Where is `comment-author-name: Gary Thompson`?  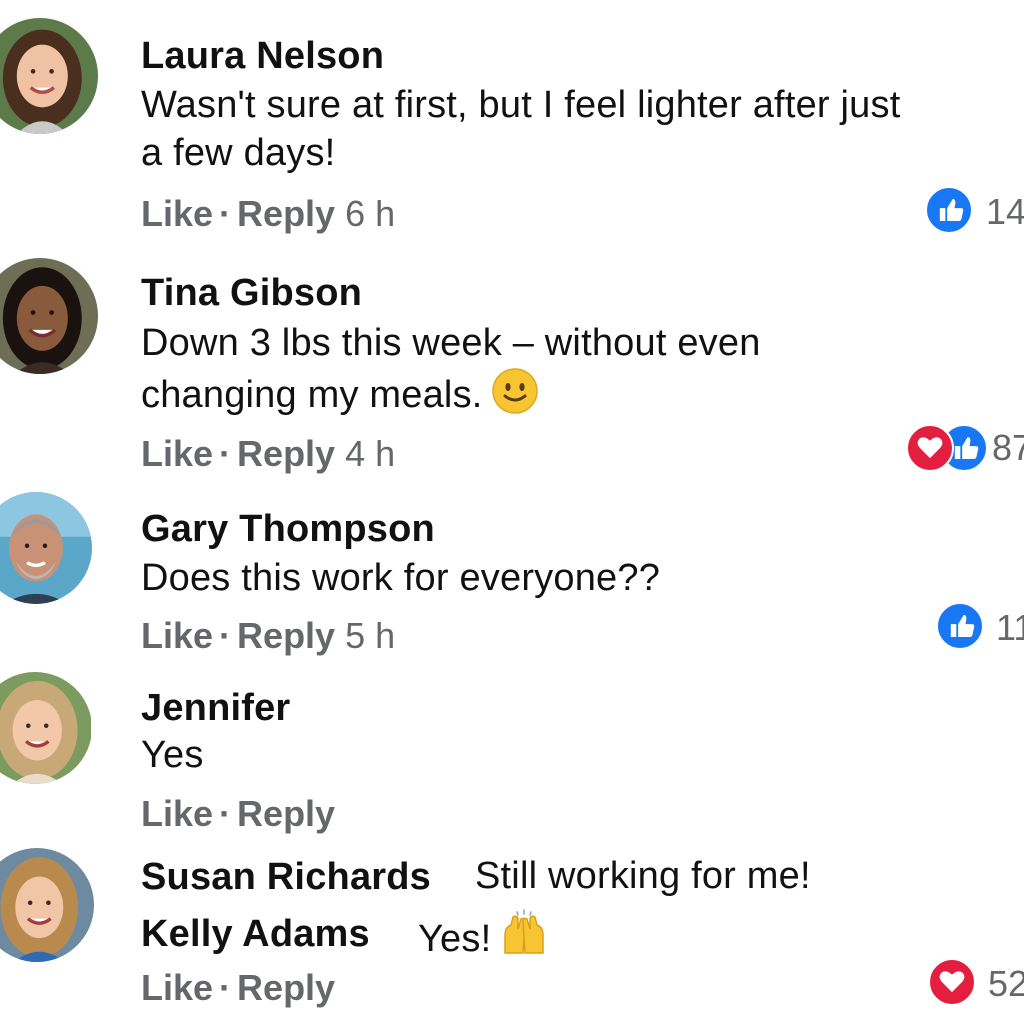
comment-author-name: Gary Thompson is located at coordinates (288, 529).